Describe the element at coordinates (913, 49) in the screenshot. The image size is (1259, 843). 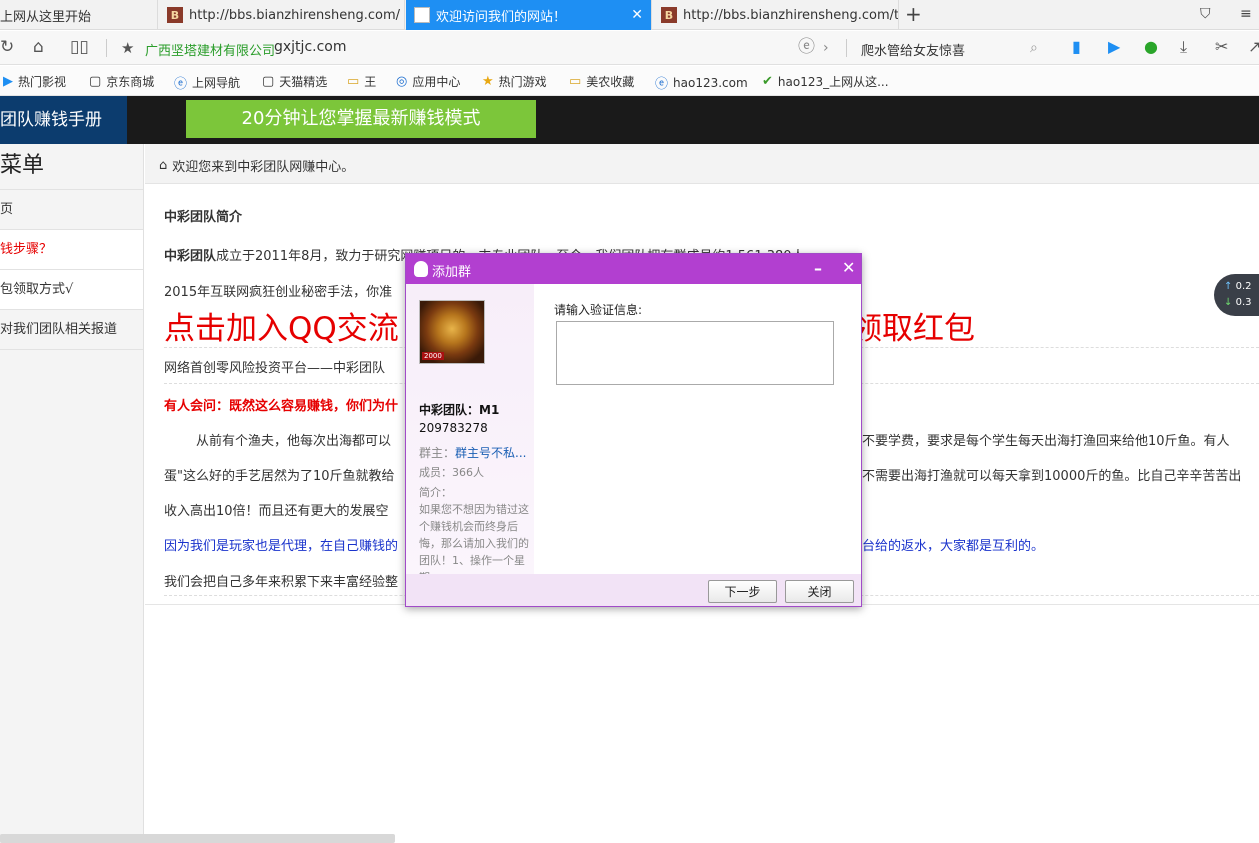
I see `search-input: 爬水管给女友惊喜` at that location.